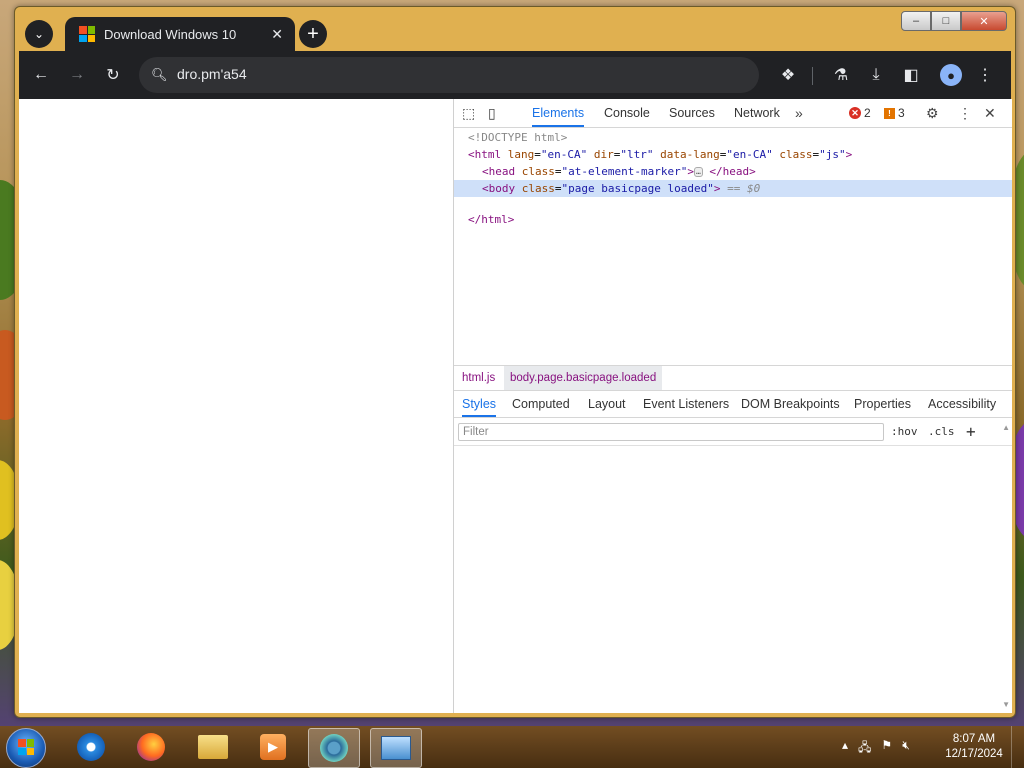 This screenshot has width=1024, height=768. I want to click on volume-muted-icon: 🔇︎, so click(906, 748).